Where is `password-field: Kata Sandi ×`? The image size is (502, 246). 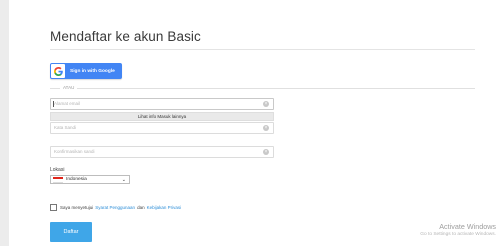
password-field: Kata Sandi × is located at coordinates (162, 128).